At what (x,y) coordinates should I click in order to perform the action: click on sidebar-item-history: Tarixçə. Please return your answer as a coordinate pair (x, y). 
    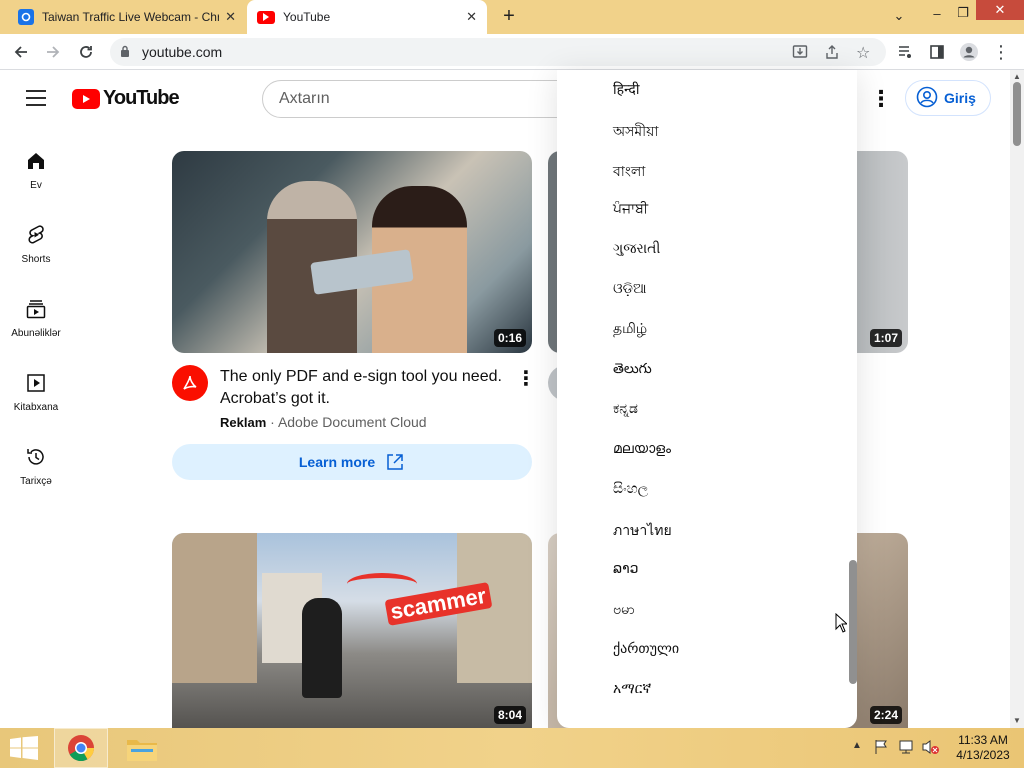
    Looking at the image, I should click on (36, 479).